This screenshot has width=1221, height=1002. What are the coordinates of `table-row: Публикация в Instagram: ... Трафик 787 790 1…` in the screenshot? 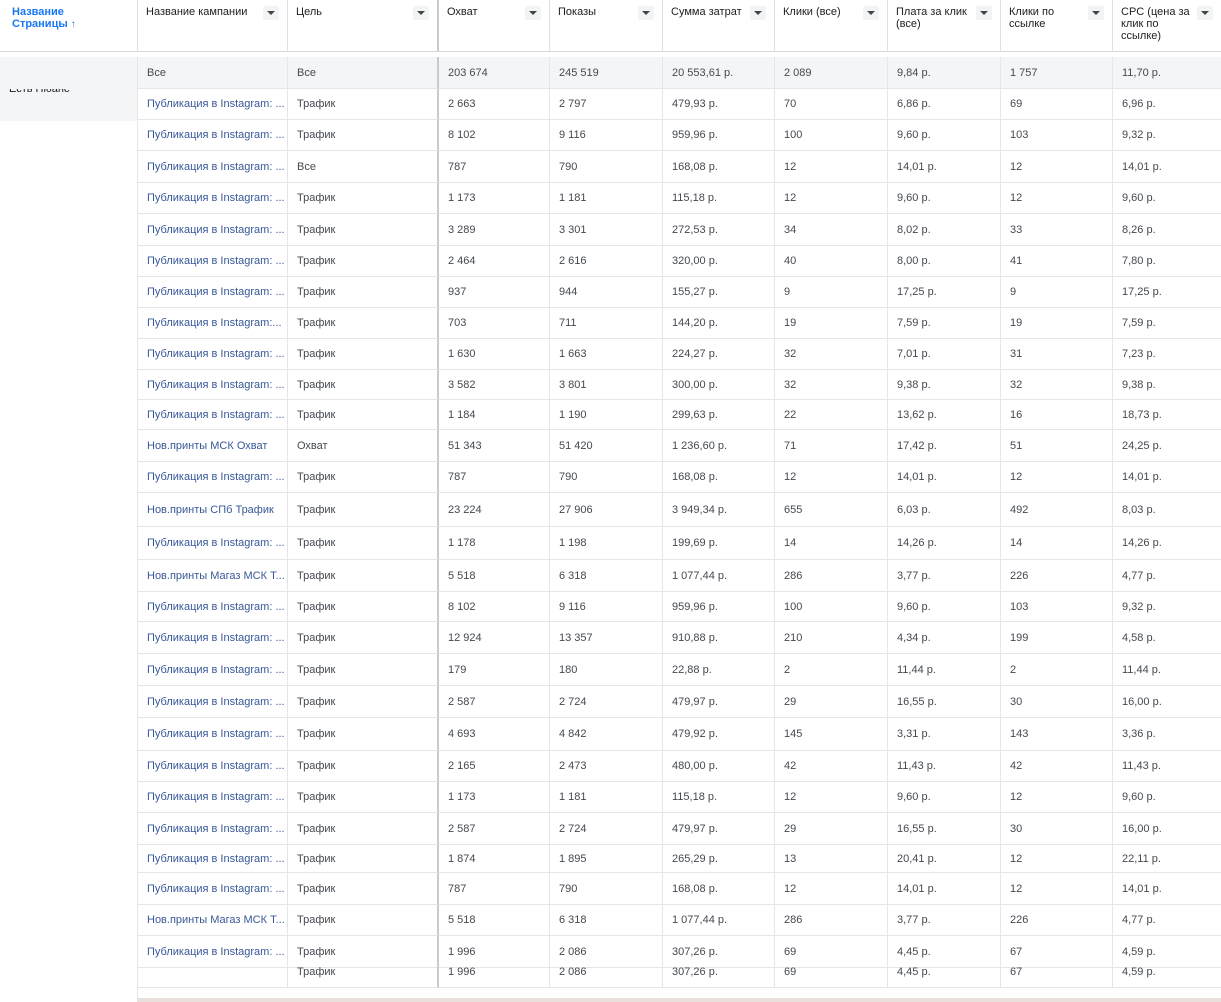 It's located at (610, 889).